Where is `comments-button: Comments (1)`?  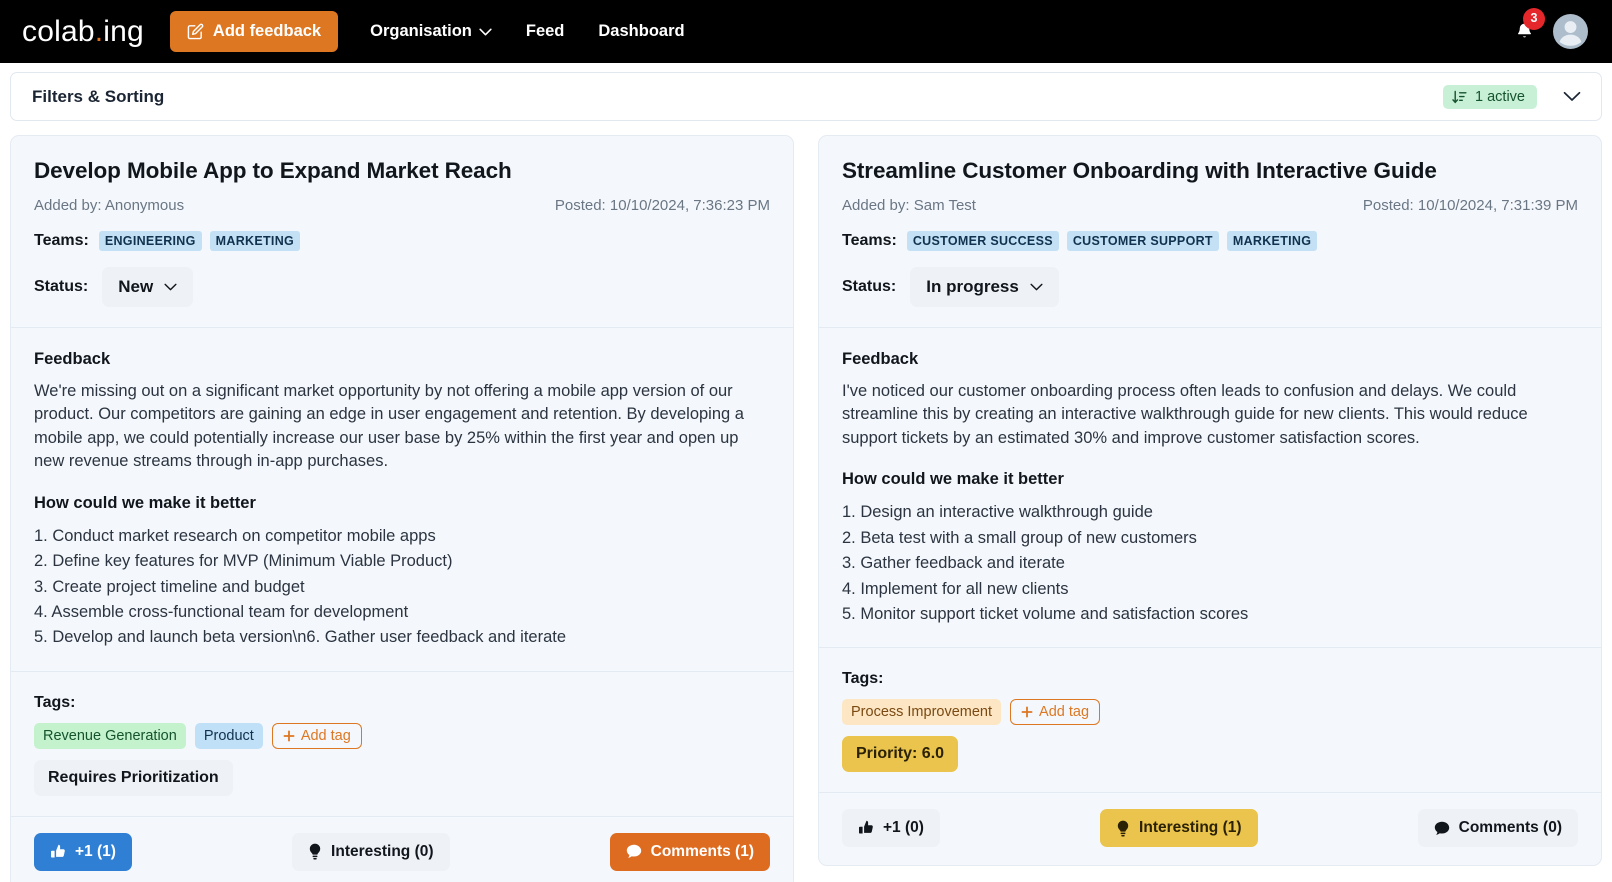
comments-button: Comments (1) is located at coordinates (689, 851).